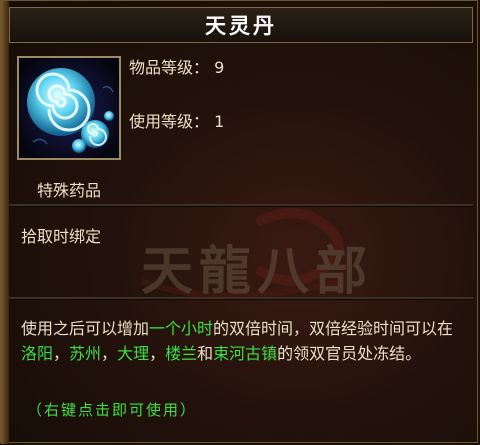 The height and width of the screenshot is (445, 480). Describe the element at coordinates (241, 298) in the screenshot. I see `divider-bottom` at that location.